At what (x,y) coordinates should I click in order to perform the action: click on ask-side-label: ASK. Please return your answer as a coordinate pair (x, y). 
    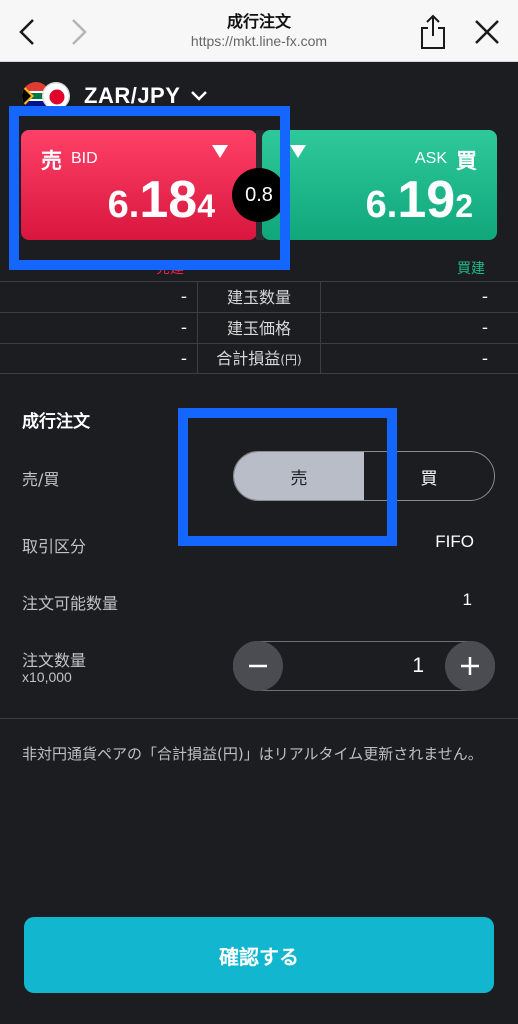
    Looking at the image, I should click on (430, 158).